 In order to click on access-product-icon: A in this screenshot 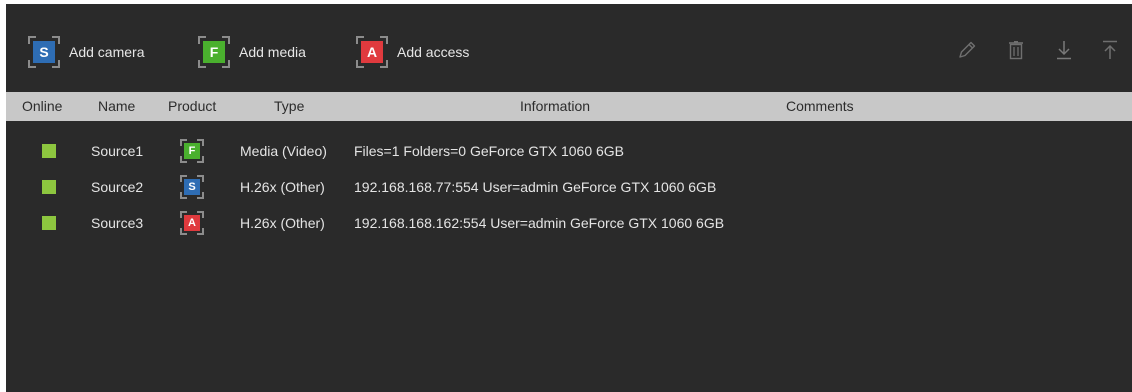, I will do `click(192, 223)`.